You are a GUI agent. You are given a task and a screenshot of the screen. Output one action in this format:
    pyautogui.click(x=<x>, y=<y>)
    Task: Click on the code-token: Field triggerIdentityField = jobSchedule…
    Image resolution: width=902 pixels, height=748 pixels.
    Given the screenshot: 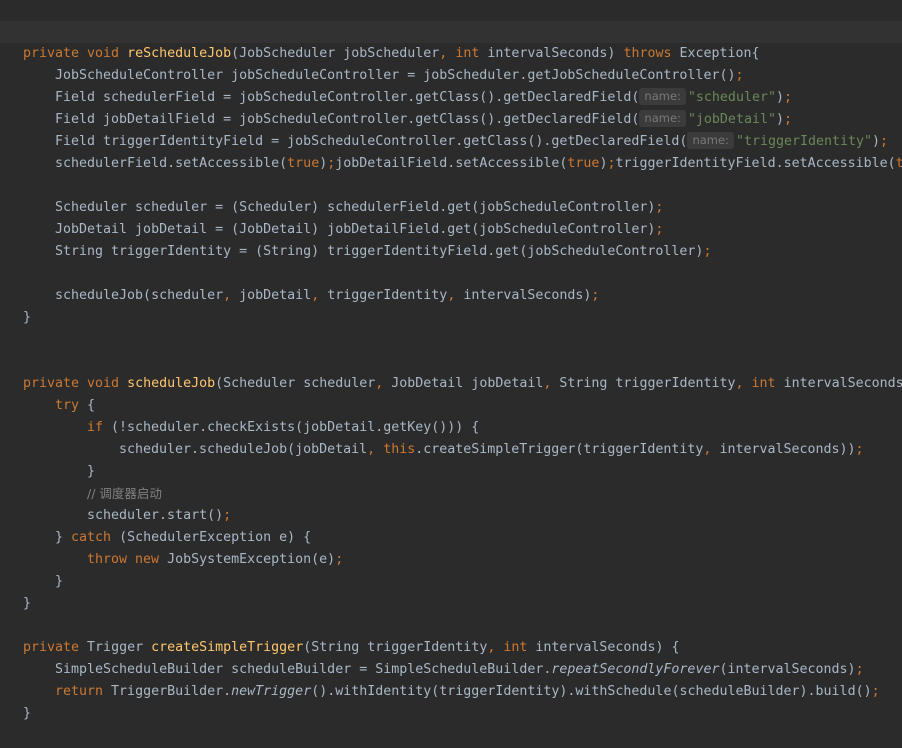 What is the action you would take?
    pyautogui.click(x=371, y=141)
    